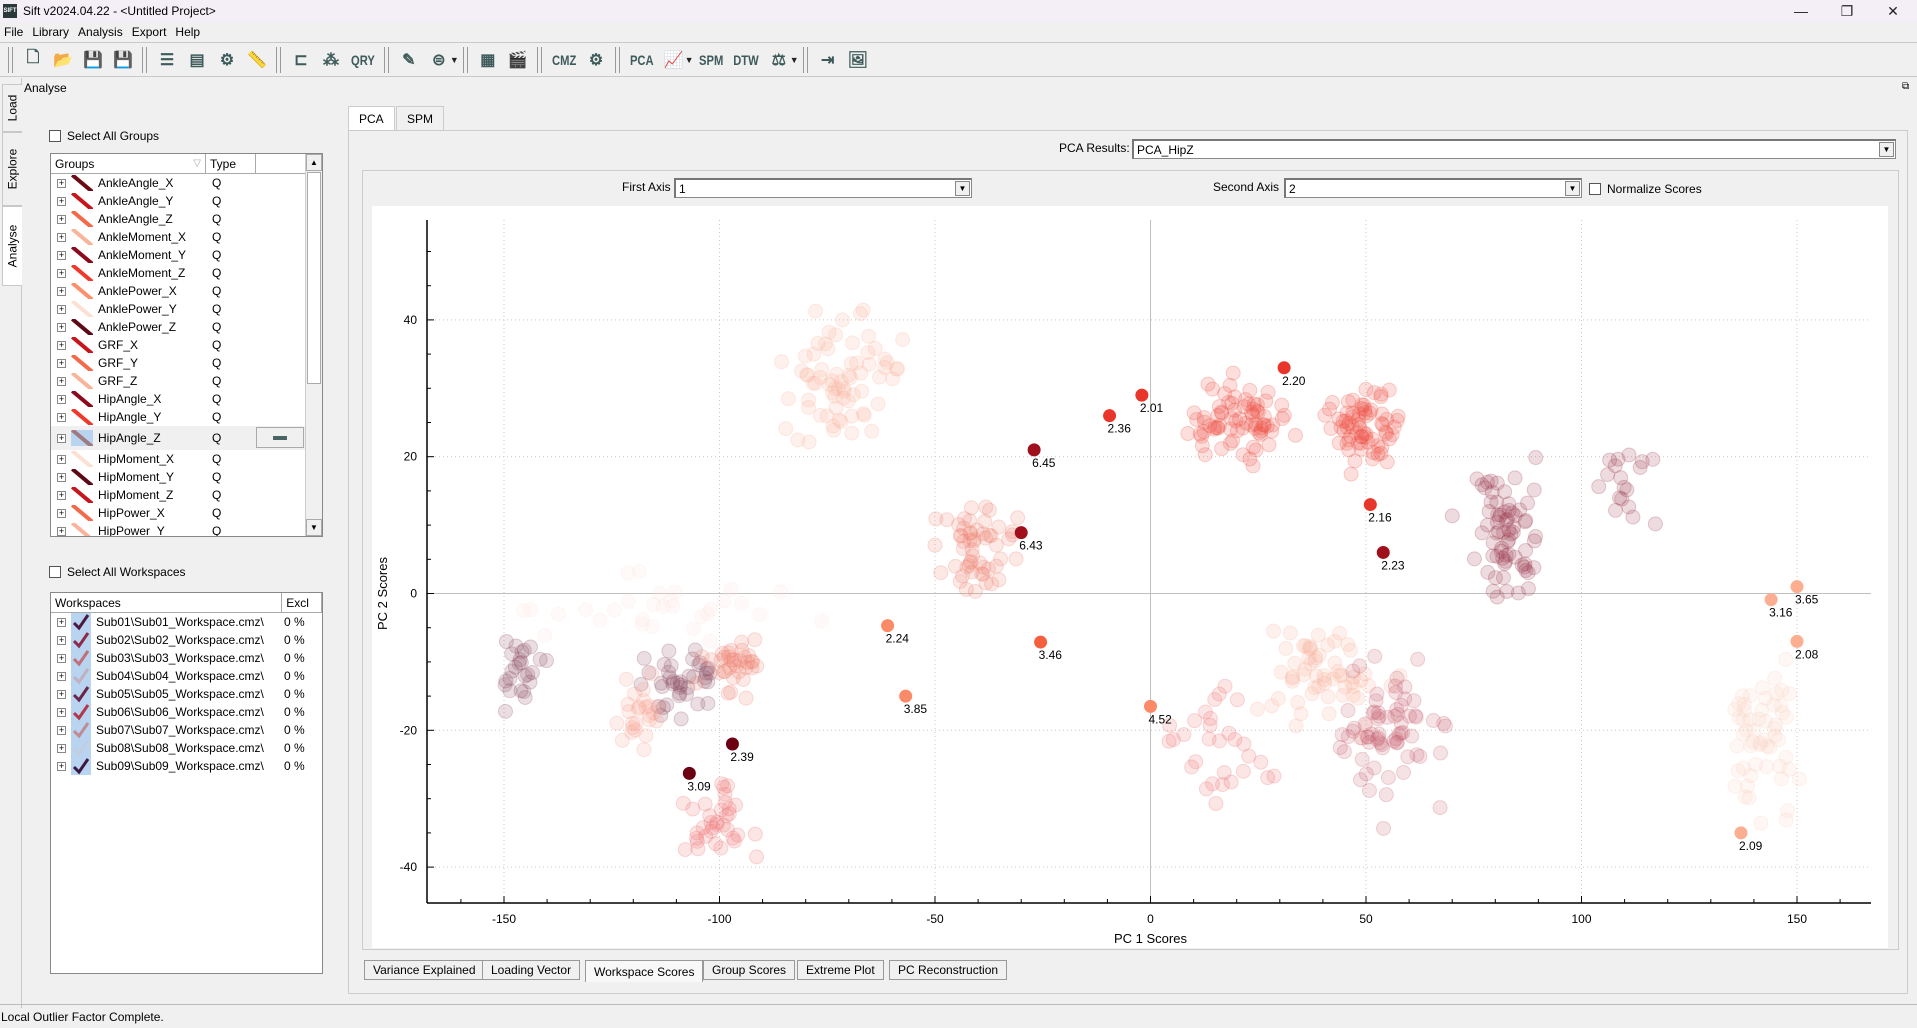 This screenshot has height=1028, width=1917. What do you see at coordinates (840, 970) in the screenshot?
I see `bottom-tab-extreme-plot: Extreme Plot` at bounding box center [840, 970].